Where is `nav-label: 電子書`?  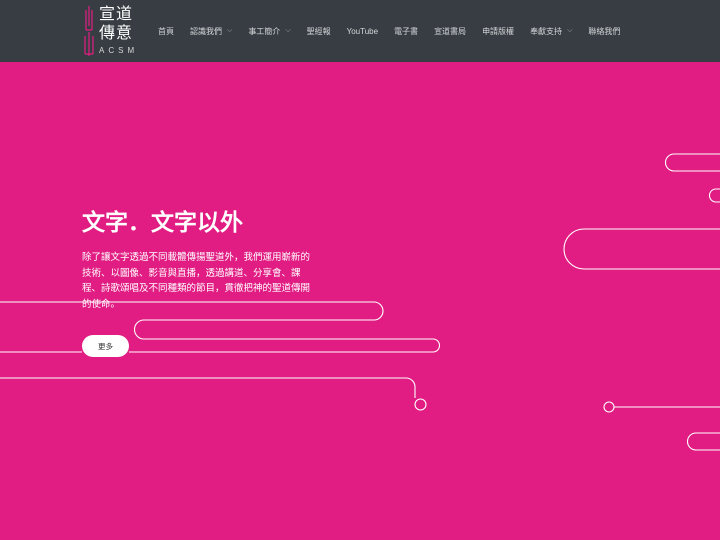 nav-label: 電子書 is located at coordinates (406, 31).